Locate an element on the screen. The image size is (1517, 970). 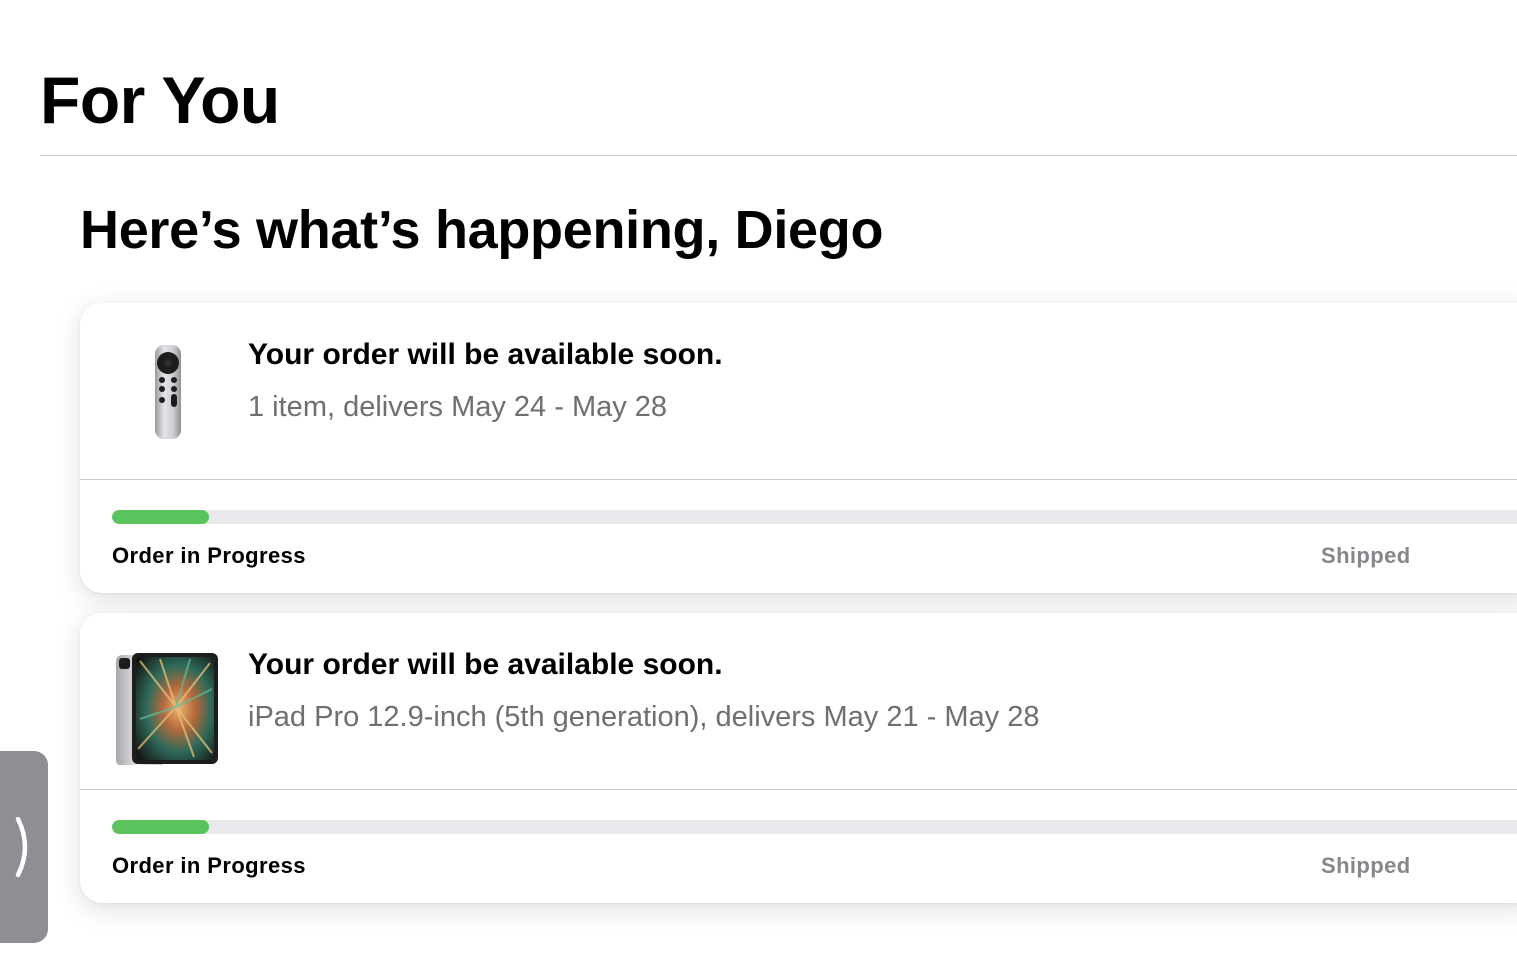
chevron-right-icon is located at coordinates (21, 847).